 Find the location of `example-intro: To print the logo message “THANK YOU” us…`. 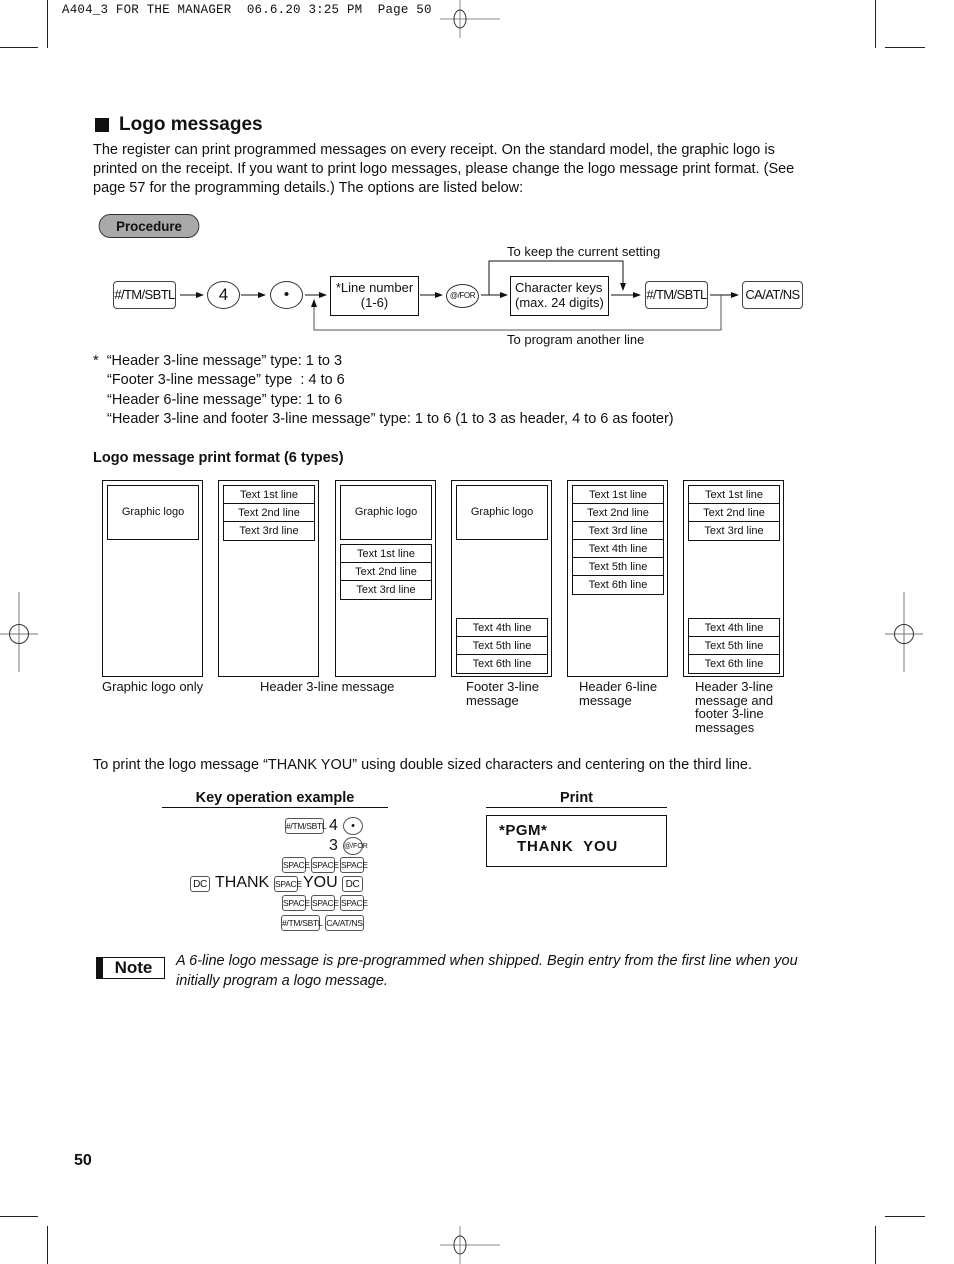

example-intro: To print the logo message “THANK YOU” us… is located at coordinates (423, 765).